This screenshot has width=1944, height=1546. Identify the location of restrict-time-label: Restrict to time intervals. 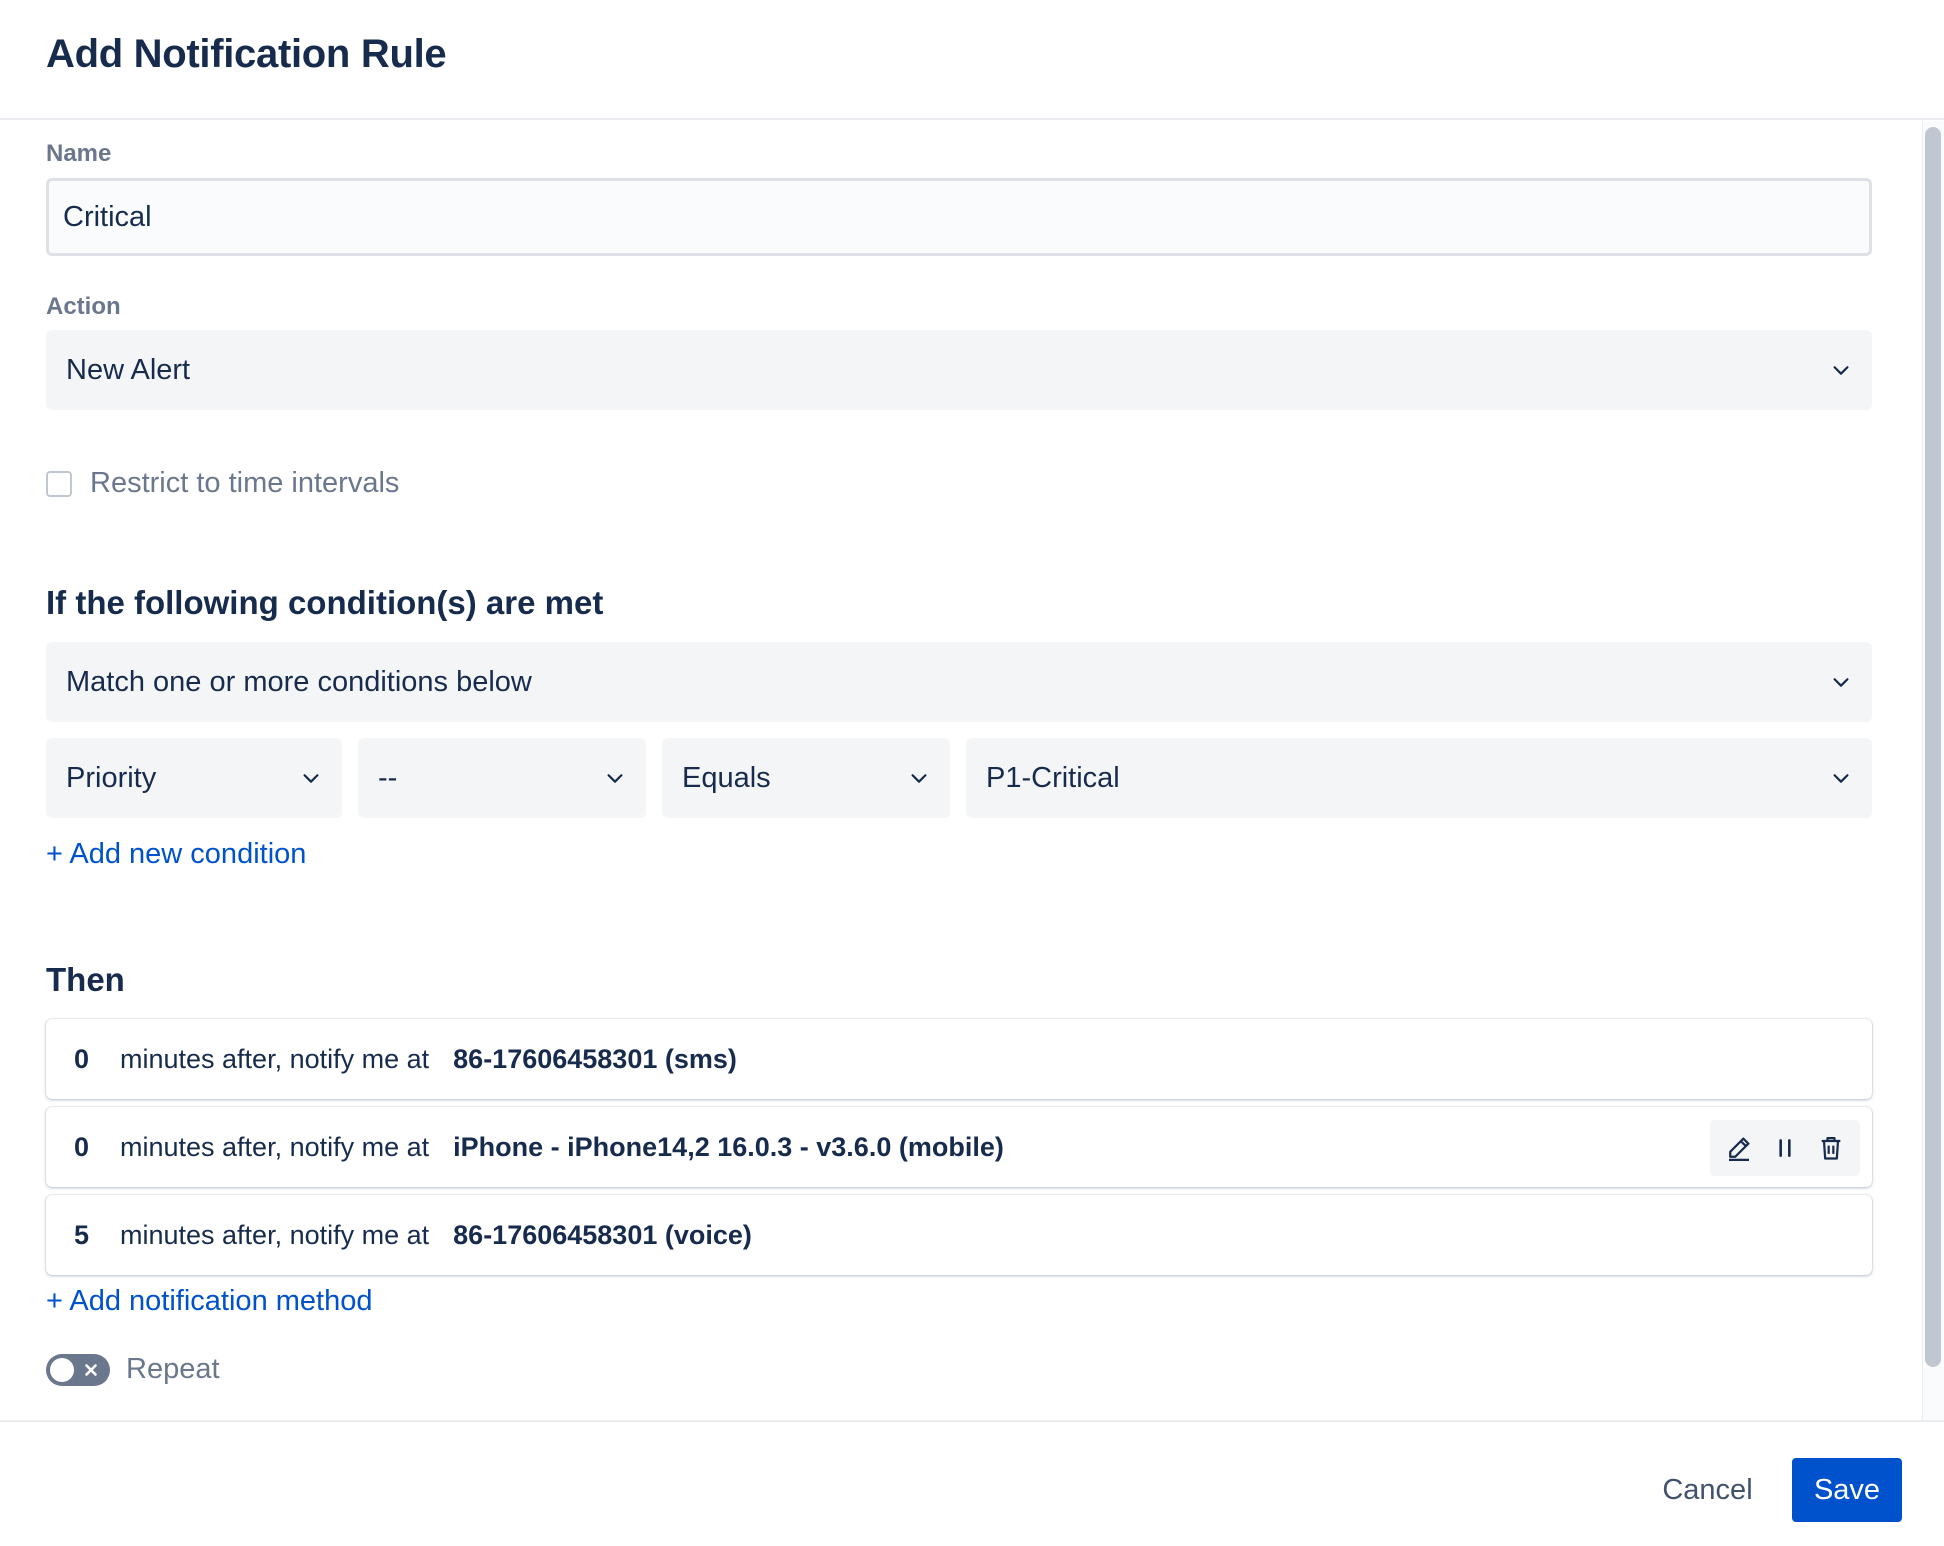
(245, 483).